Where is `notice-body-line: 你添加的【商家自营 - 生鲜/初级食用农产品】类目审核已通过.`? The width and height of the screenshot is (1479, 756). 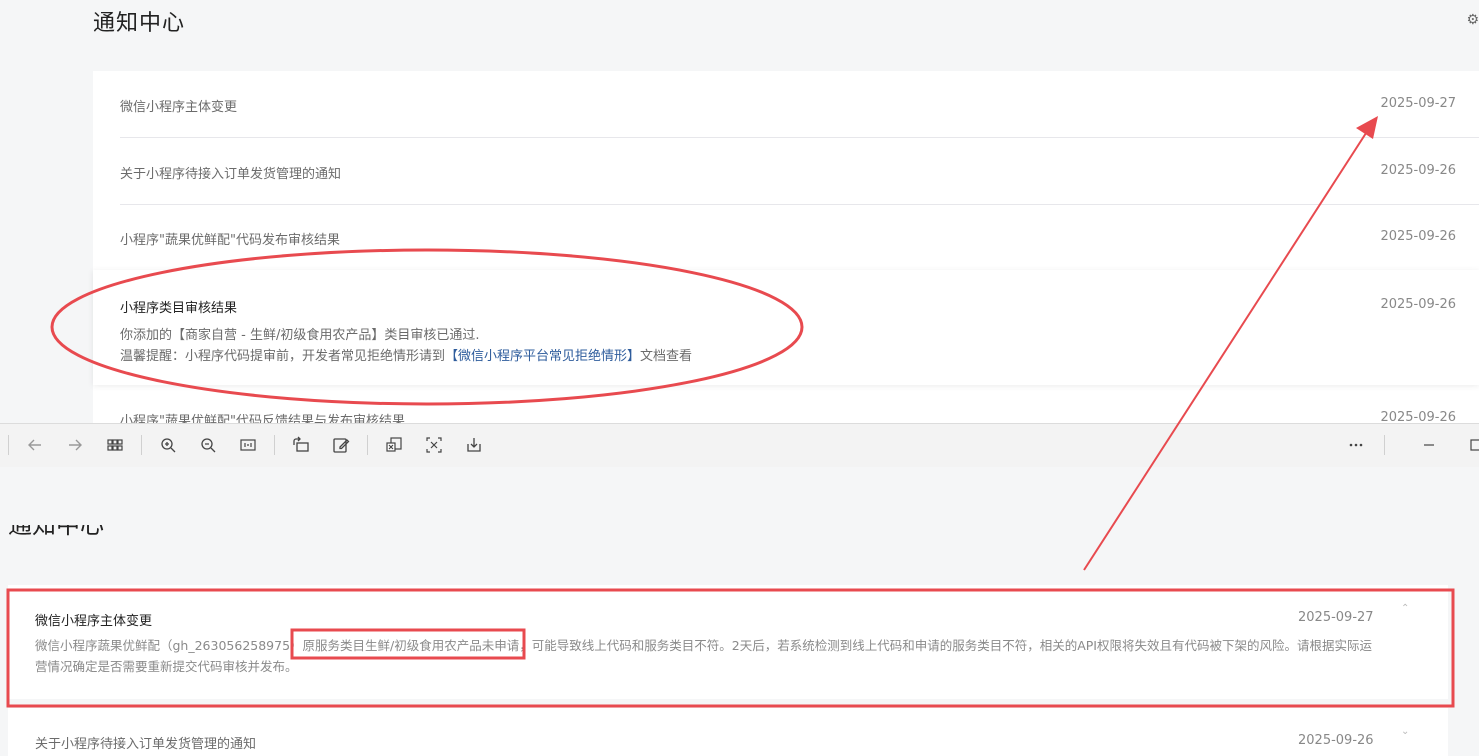 notice-body-line: 你添加的【商家自营 - 生鲜/初级食用农产品】类目审核已通过. is located at coordinates (300, 335).